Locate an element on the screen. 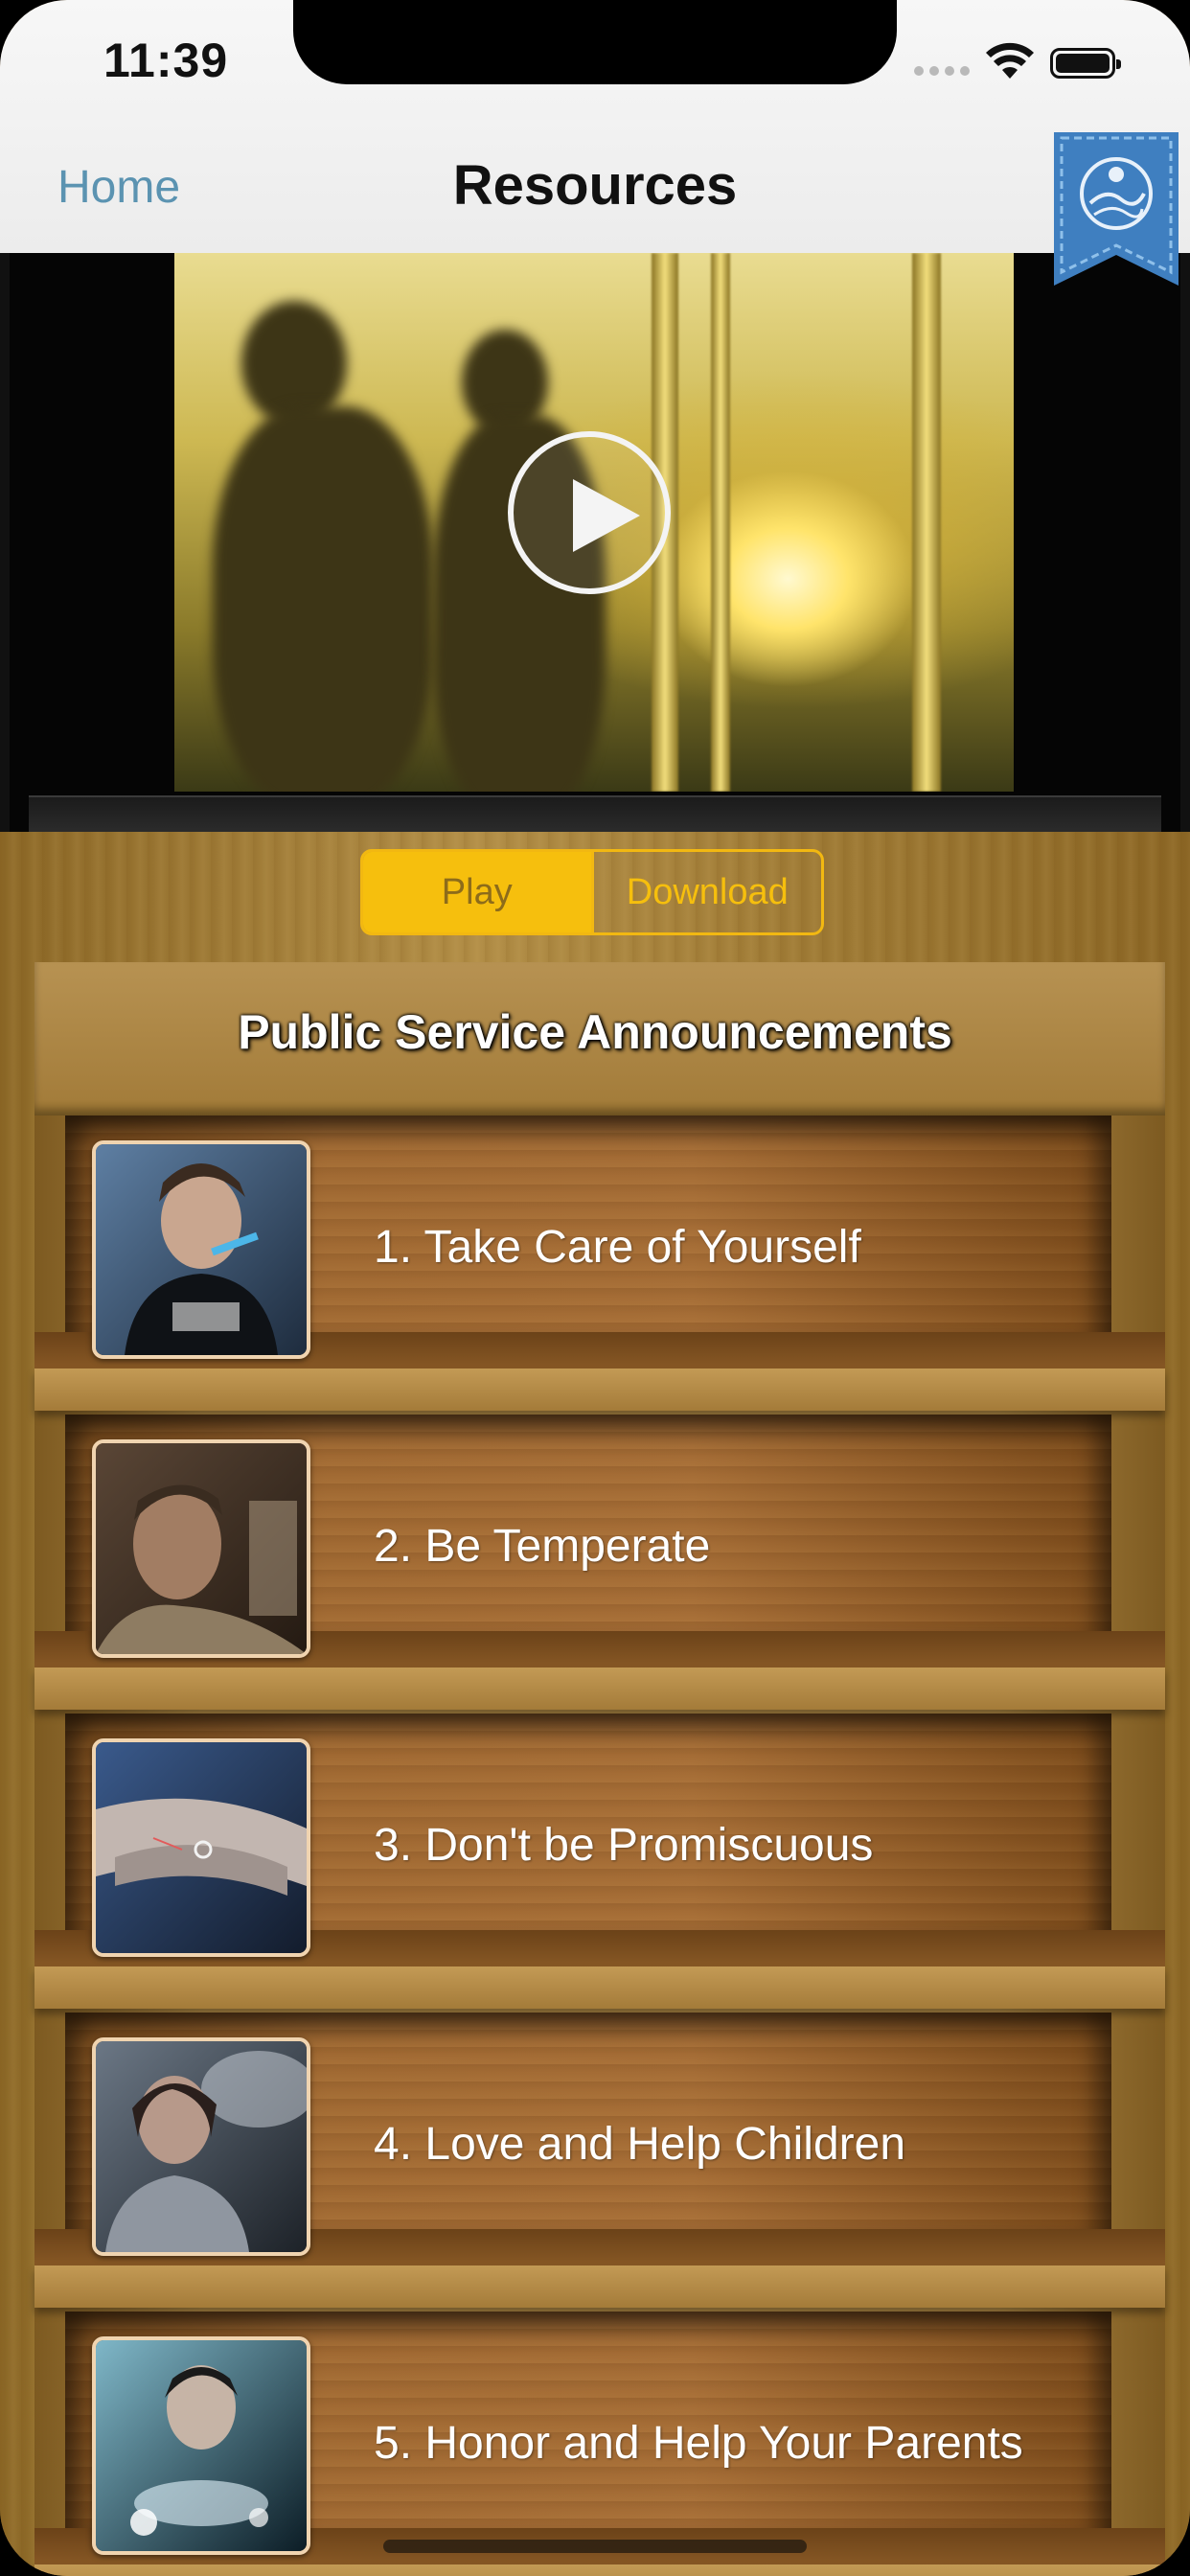 The width and height of the screenshot is (1190, 2576). list-item: 5. Honor and Help Your Parents is located at coordinates (600, 2444).